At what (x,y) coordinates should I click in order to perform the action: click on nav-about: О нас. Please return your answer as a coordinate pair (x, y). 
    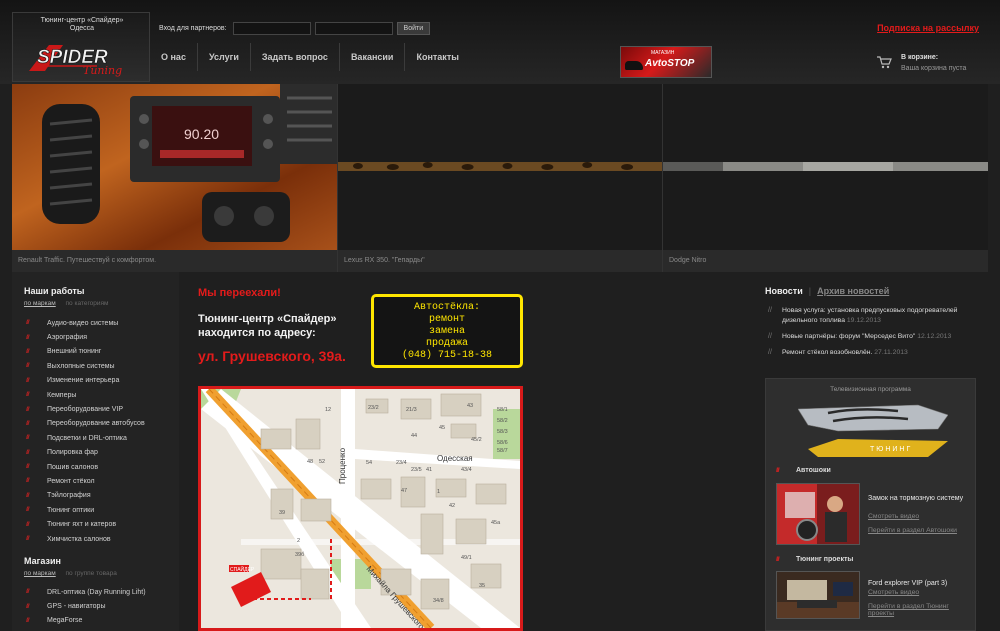
    Looking at the image, I should click on (174, 57).